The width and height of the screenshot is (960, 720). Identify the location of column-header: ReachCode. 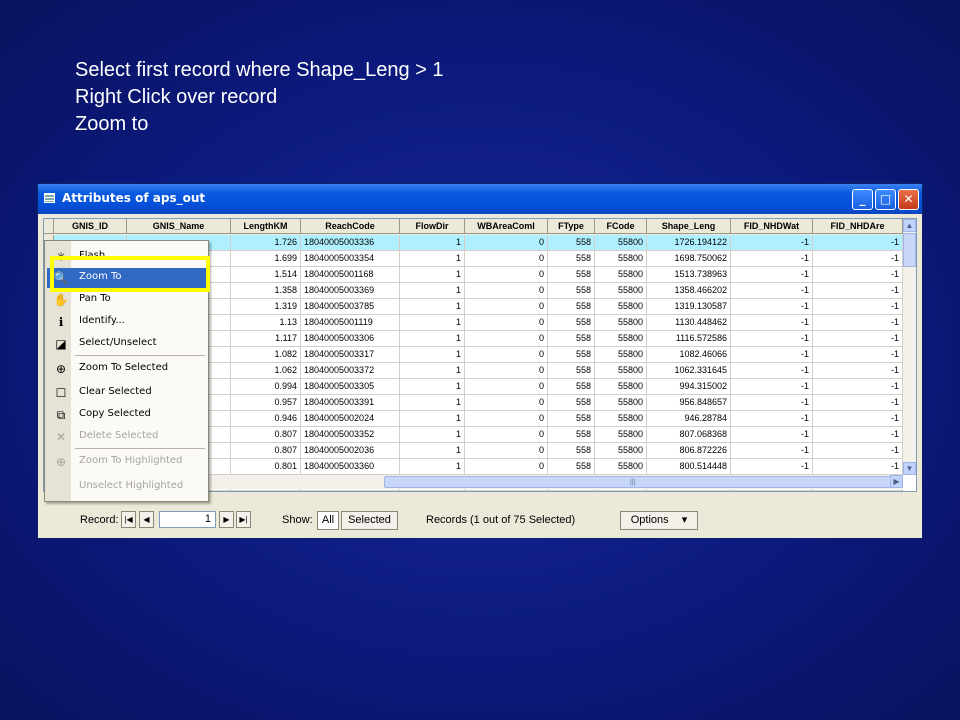
(350, 226).